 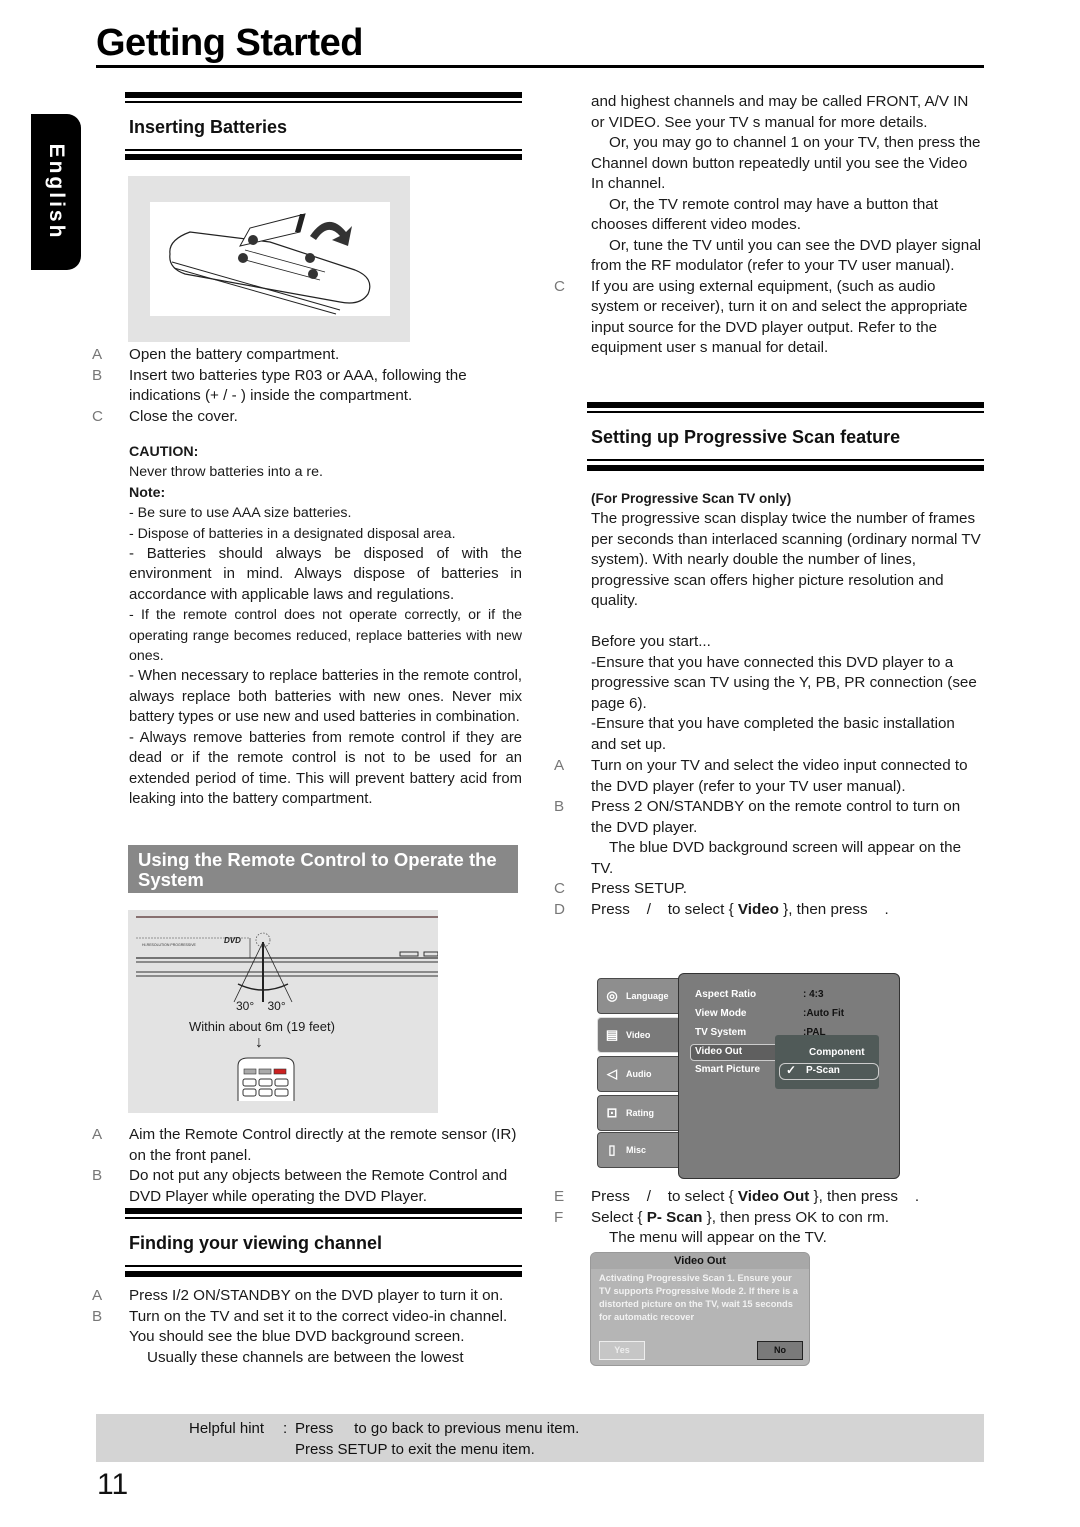 What do you see at coordinates (164, 452) in the screenshot?
I see `caution-label: CAUTION:` at bounding box center [164, 452].